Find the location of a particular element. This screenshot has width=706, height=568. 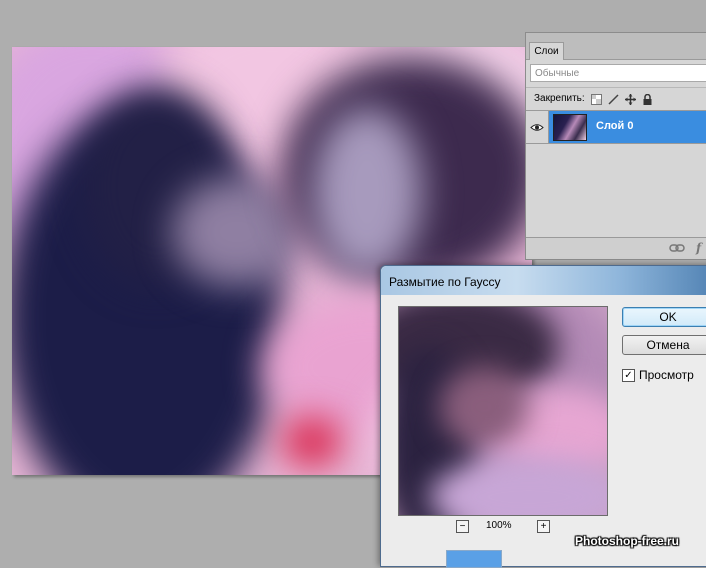

dialog-titlebar: Размытие по Гауссу is located at coordinates (543, 280).